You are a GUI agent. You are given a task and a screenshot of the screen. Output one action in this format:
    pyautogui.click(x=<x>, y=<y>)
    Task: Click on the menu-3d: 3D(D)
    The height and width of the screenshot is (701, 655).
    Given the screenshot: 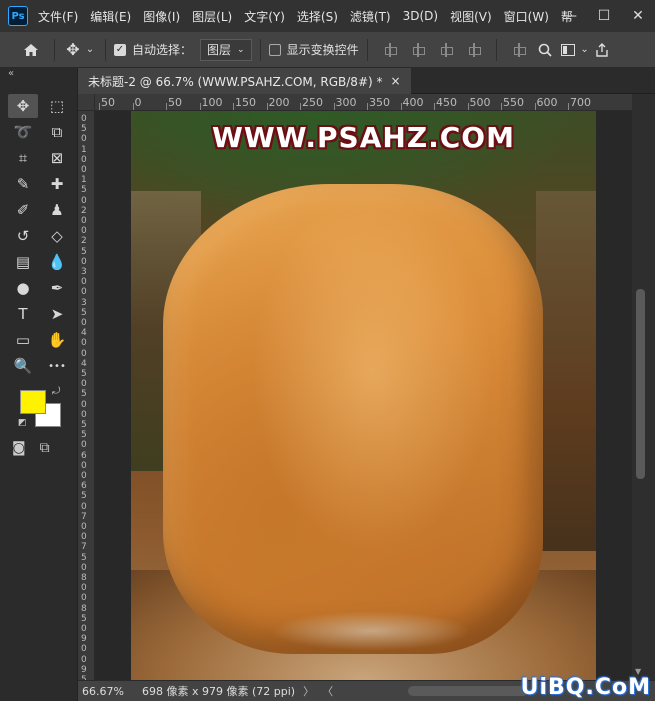 What is the action you would take?
    pyautogui.click(x=420, y=16)
    